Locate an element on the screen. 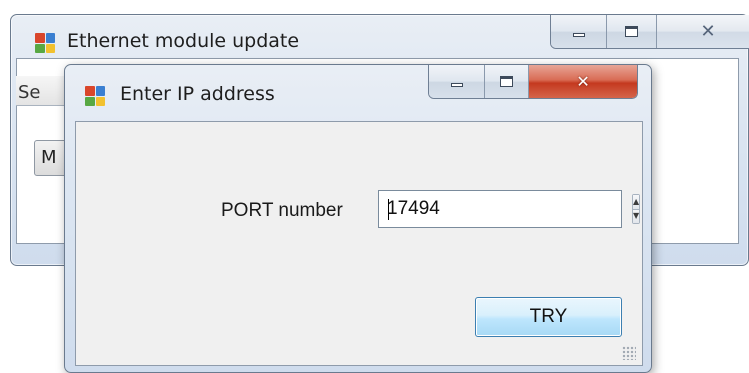 The image size is (749, 373). main-minimize-button is located at coordinates (579, 31).